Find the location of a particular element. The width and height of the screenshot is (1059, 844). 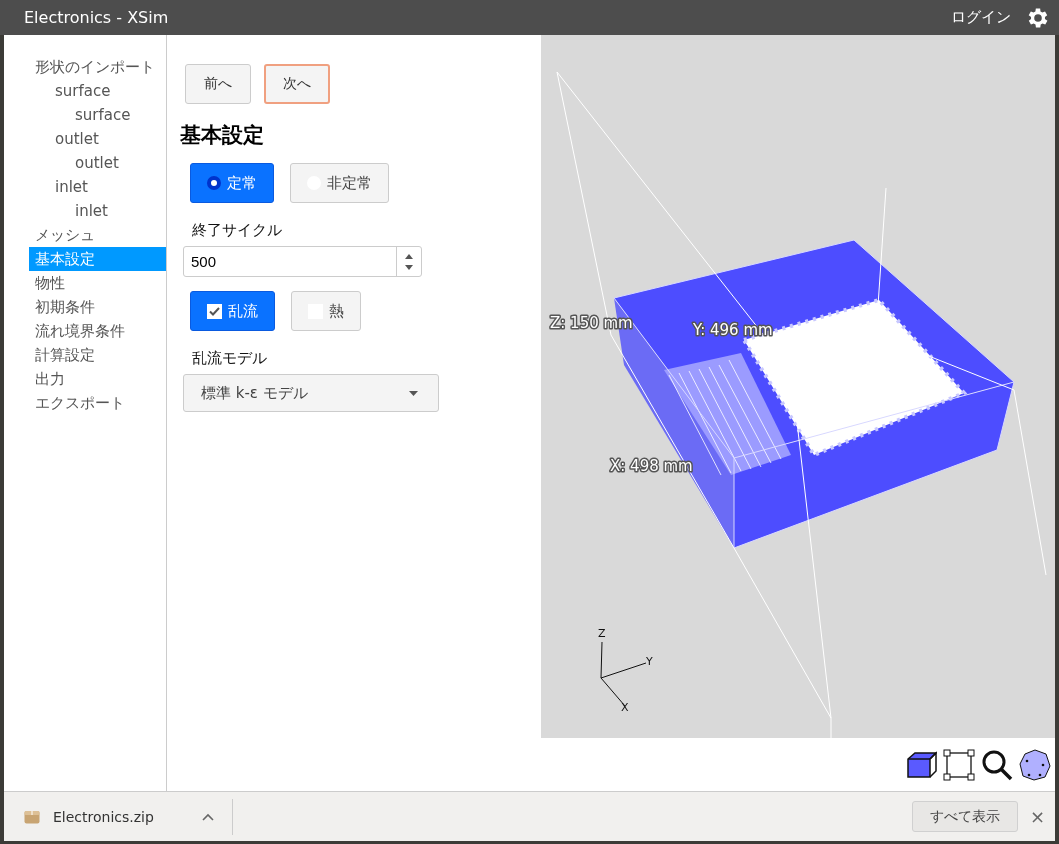

step-button: 次へ is located at coordinates (297, 84).